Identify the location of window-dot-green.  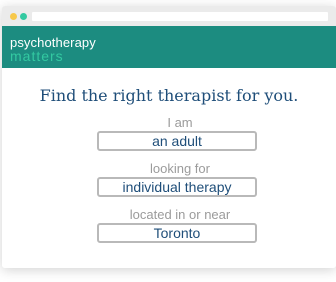
(23, 16).